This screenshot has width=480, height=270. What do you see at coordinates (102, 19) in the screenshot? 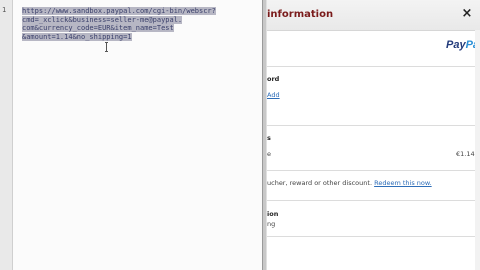
I see `selected-code-line: cmd=_xclick&business=seller-me@paypal.` at bounding box center [102, 19].